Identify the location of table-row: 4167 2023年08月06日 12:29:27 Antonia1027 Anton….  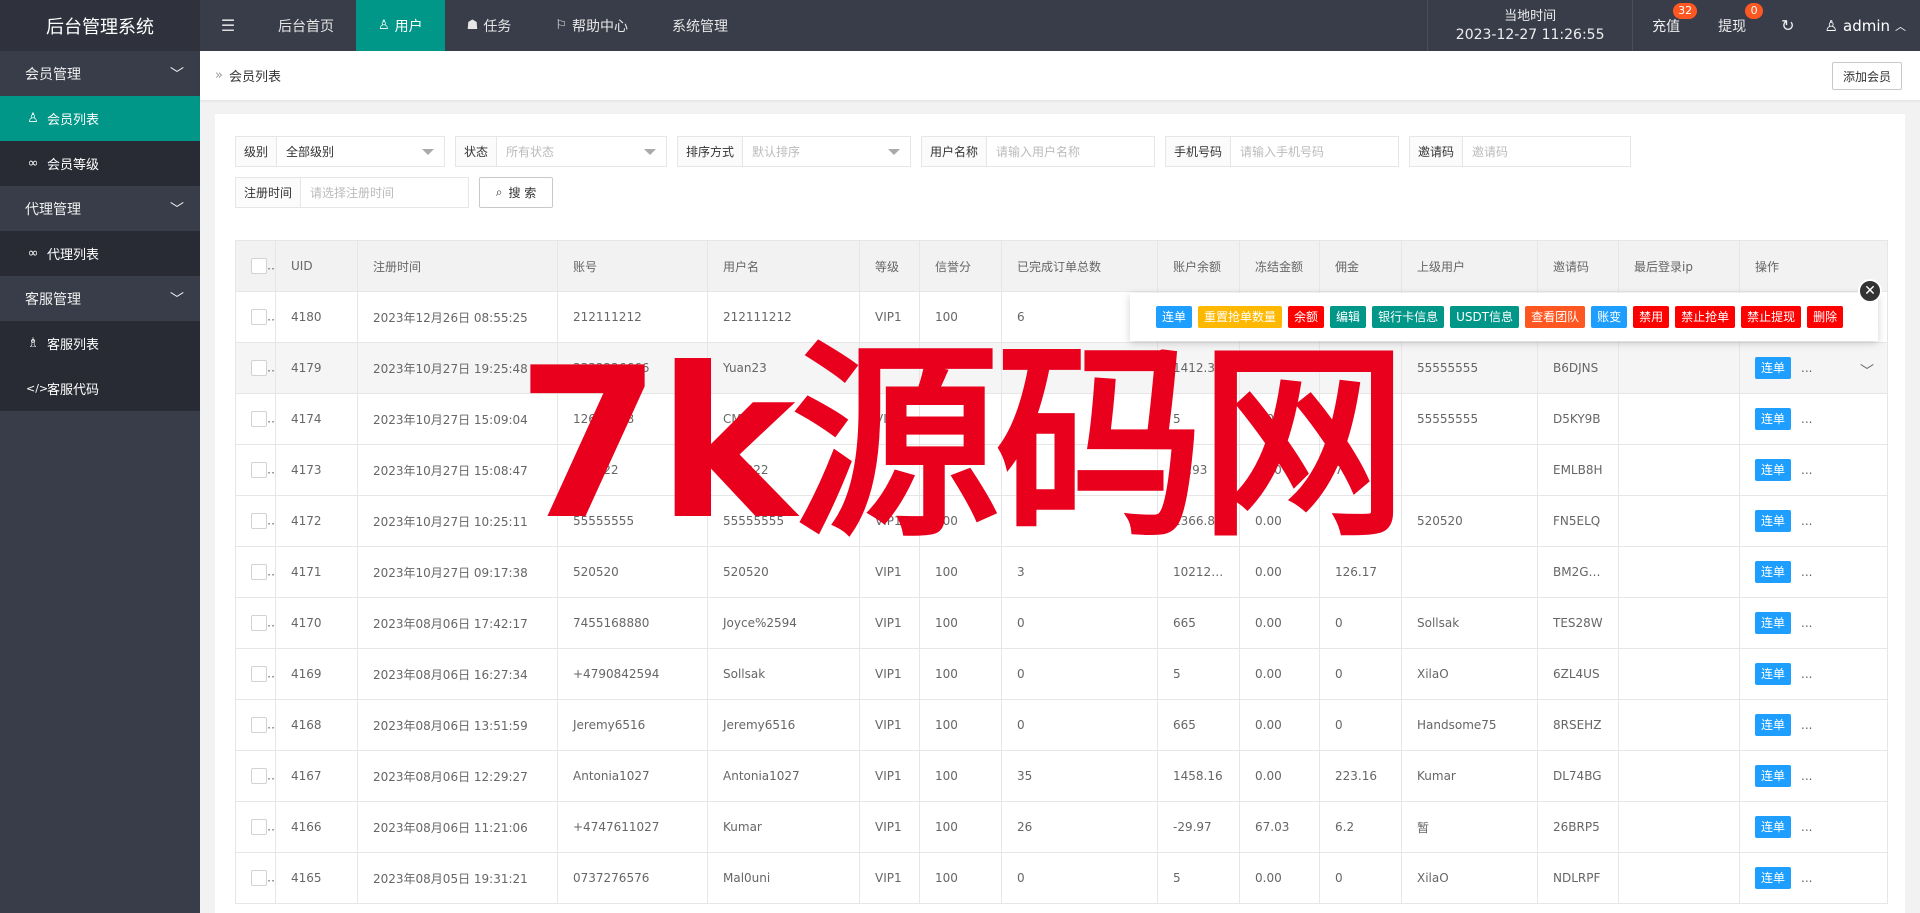
(1061, 776).